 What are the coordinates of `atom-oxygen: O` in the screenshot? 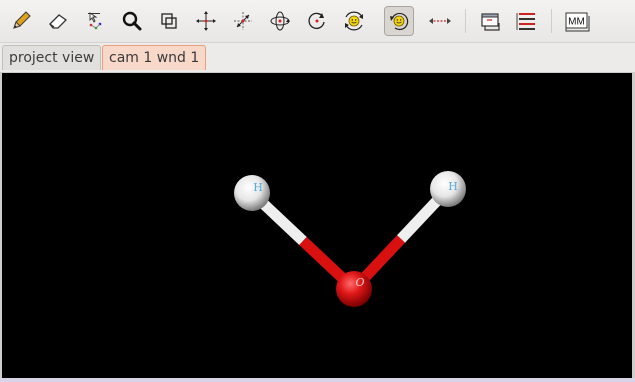 It's located at (354, 289).